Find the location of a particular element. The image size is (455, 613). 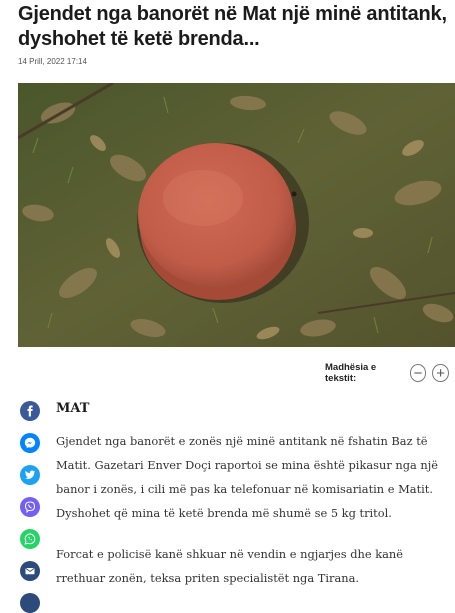

messenger-icon is located at coordinates (30, 443).